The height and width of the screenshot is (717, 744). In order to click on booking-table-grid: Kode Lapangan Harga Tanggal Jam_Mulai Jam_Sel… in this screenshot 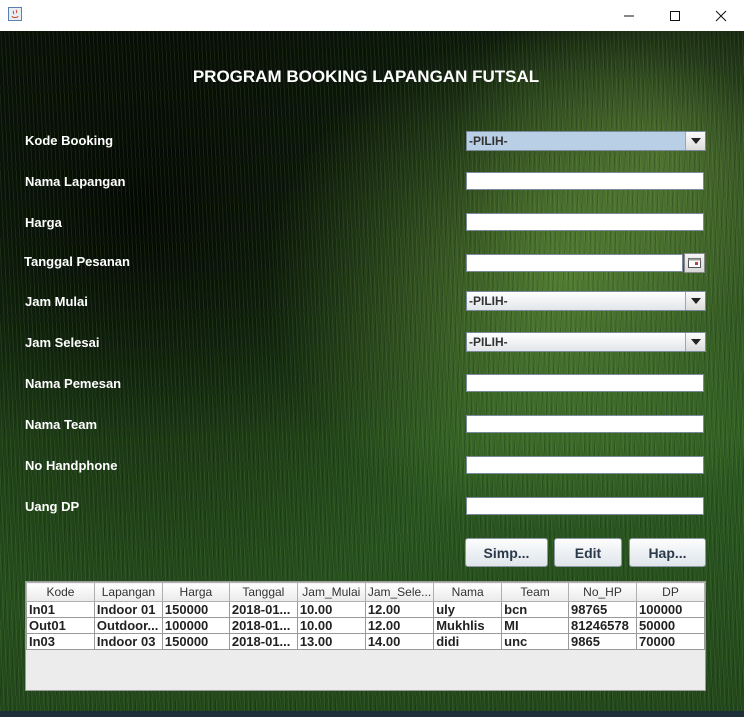, I will do `click(365, 616)`.